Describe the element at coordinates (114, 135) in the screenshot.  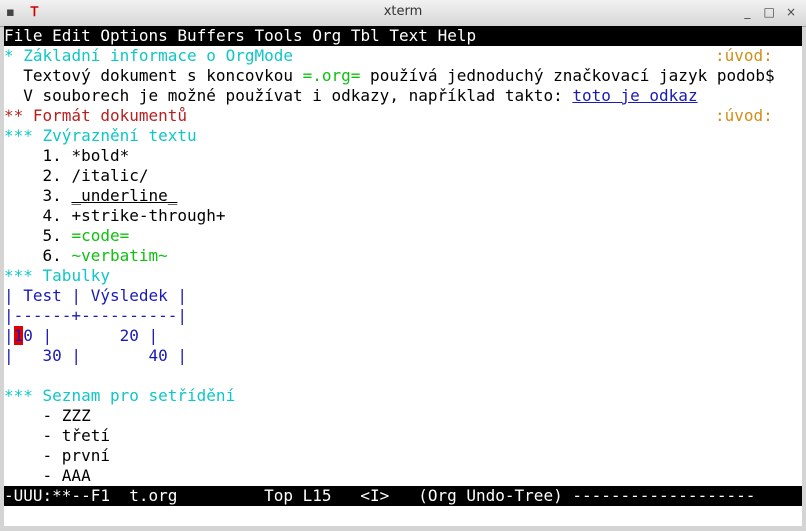
I see `heading-3-text: Zvýraznění textu` at that location.